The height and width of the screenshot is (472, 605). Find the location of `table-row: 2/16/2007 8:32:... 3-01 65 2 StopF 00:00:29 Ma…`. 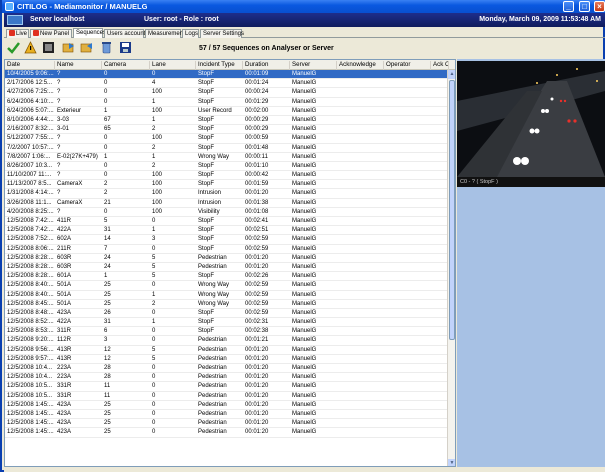

table-row: 2/16/2007 8:32:... 3-01 65 2 StopF 00:00:29 Ma… is located at coordinates (227, 130).